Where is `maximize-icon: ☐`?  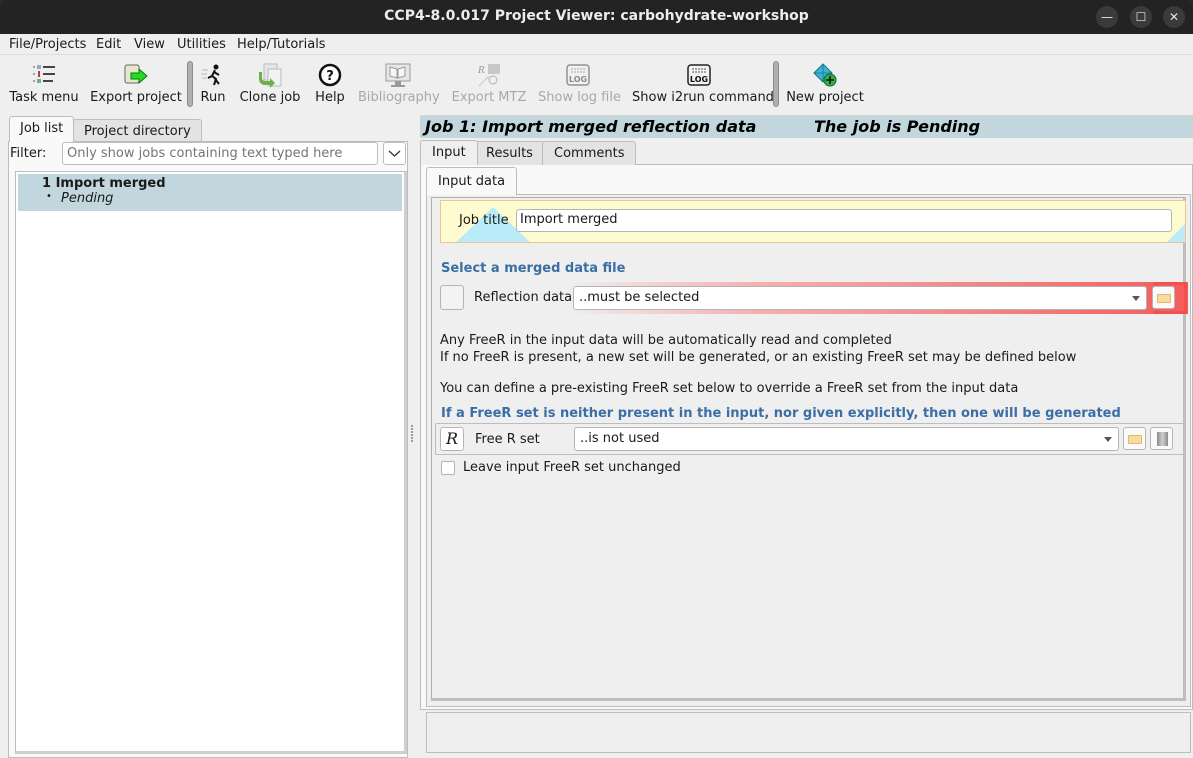 maximize-icon: ☐ is located at coordinates (1141, 17).